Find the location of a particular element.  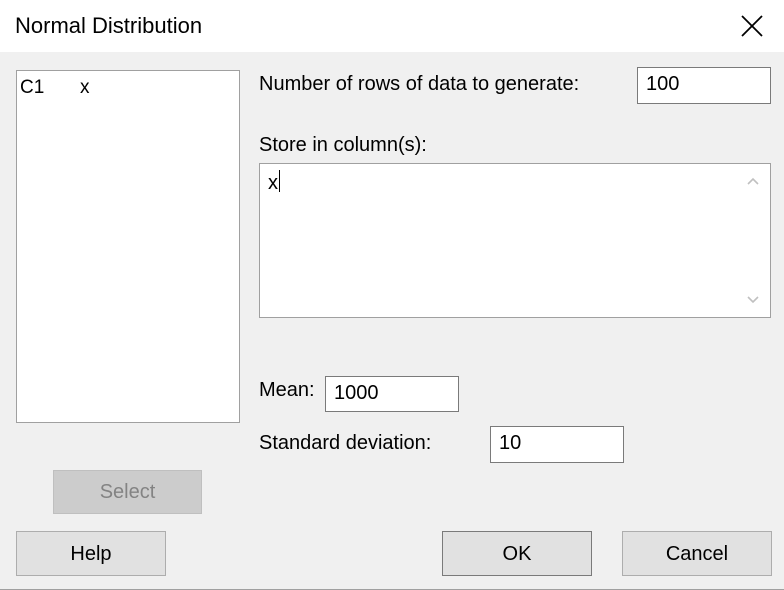

chevron-up-icon is located at coordinates (753, 181).